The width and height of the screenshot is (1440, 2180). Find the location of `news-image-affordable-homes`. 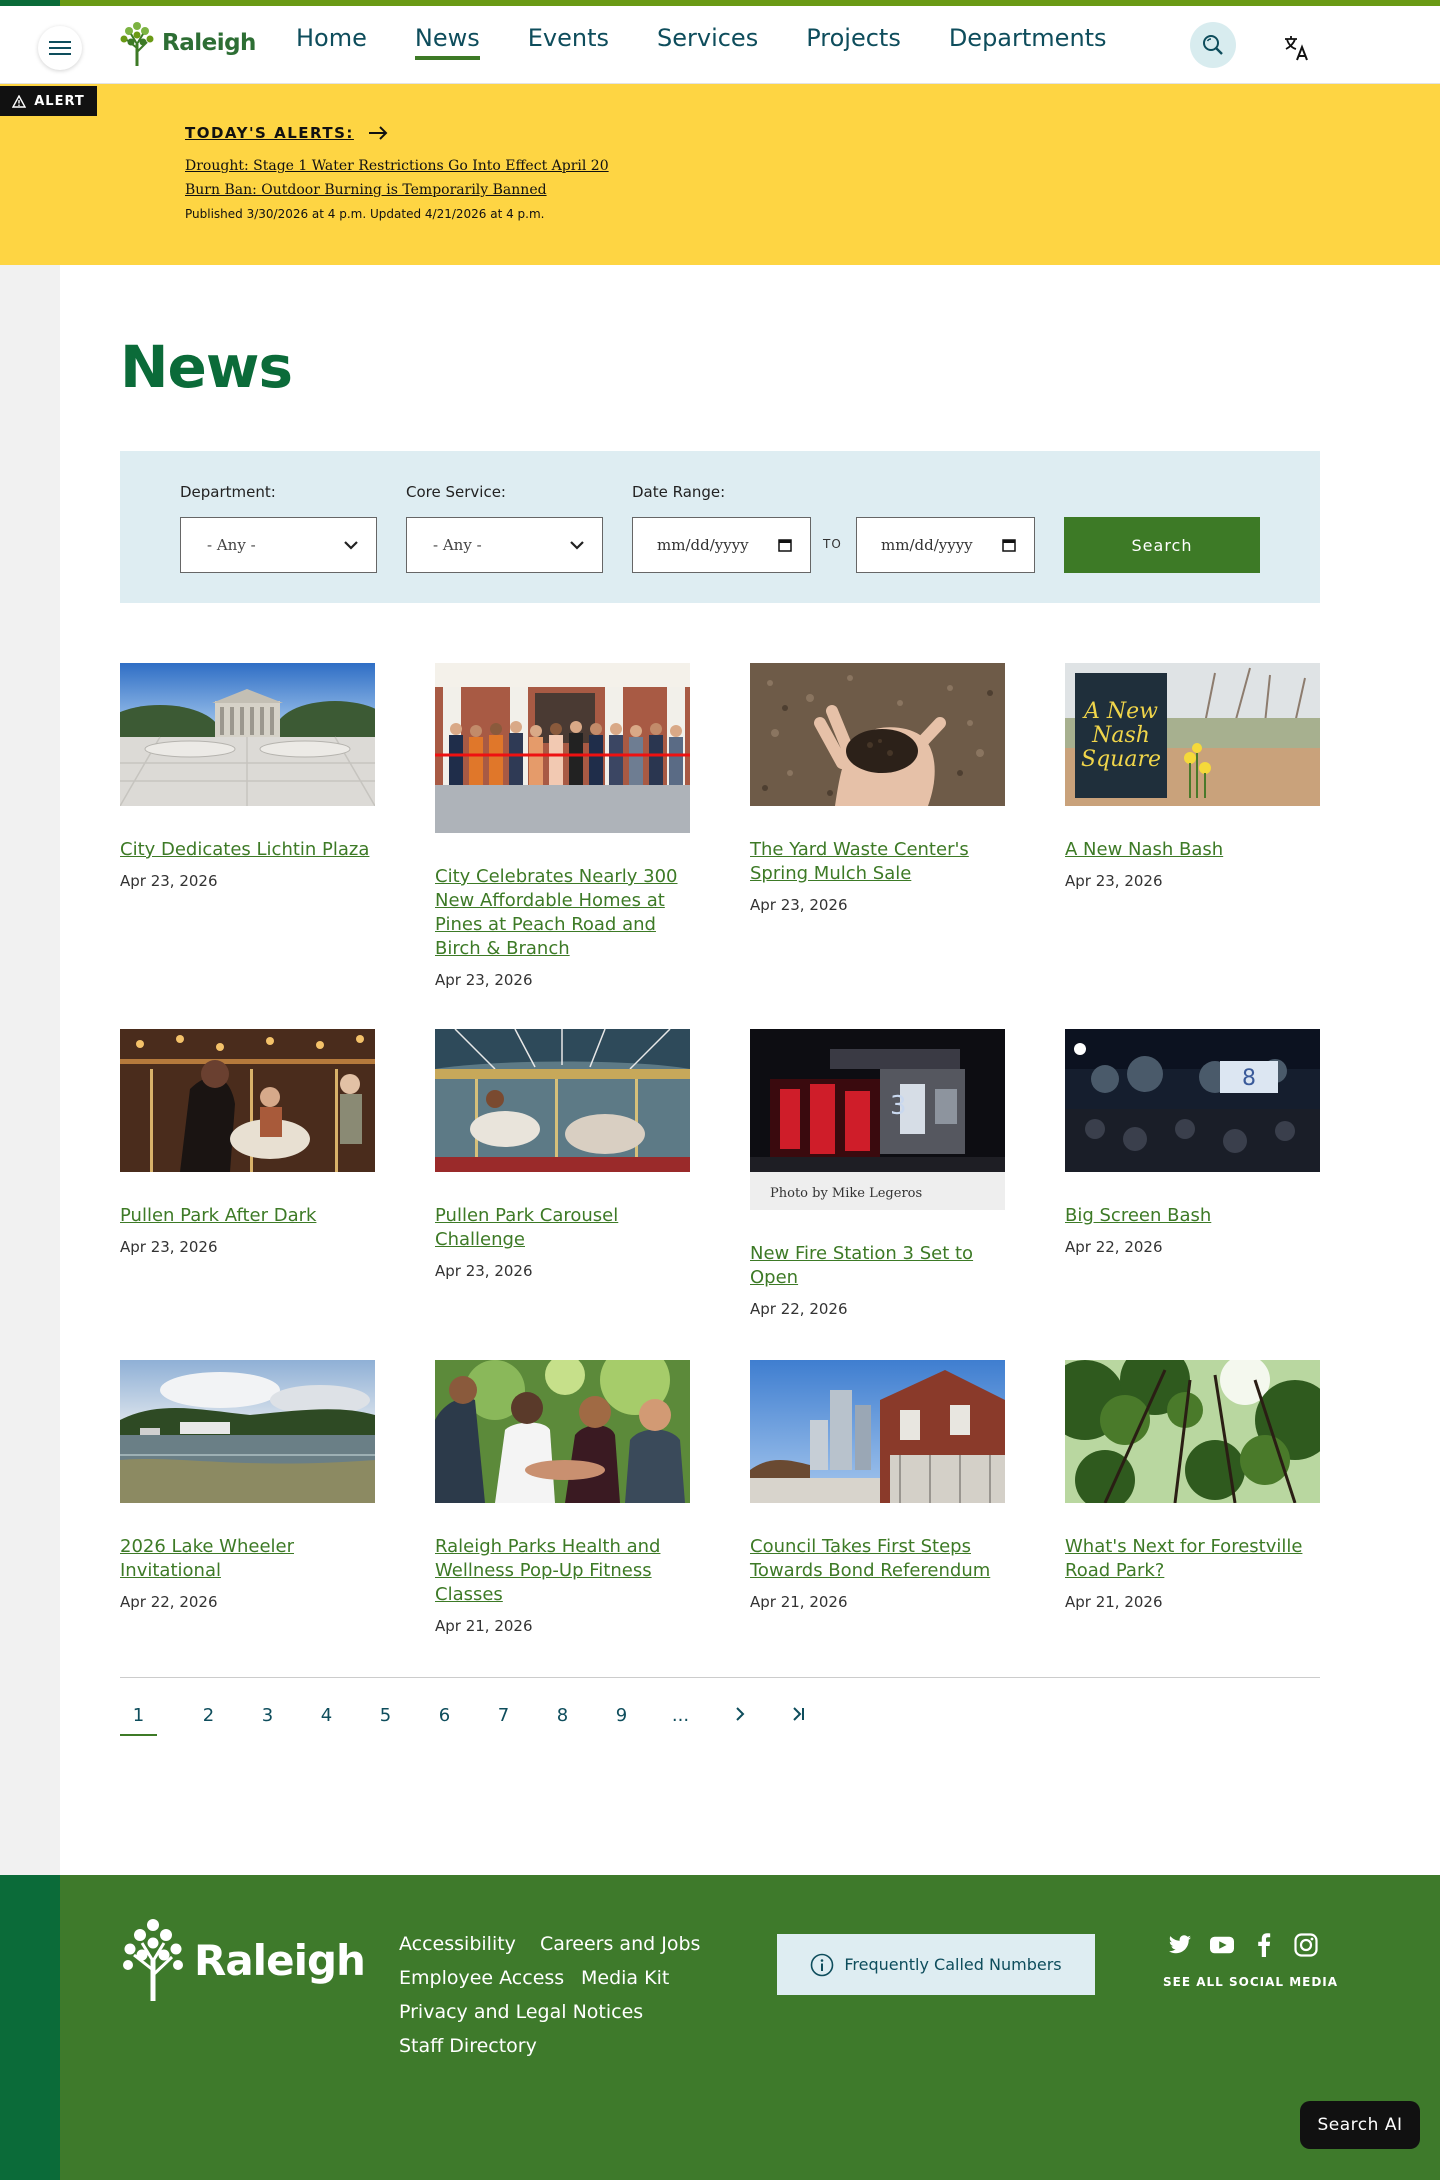

news-image-affordable-homes is located at coordinates (562, 748).